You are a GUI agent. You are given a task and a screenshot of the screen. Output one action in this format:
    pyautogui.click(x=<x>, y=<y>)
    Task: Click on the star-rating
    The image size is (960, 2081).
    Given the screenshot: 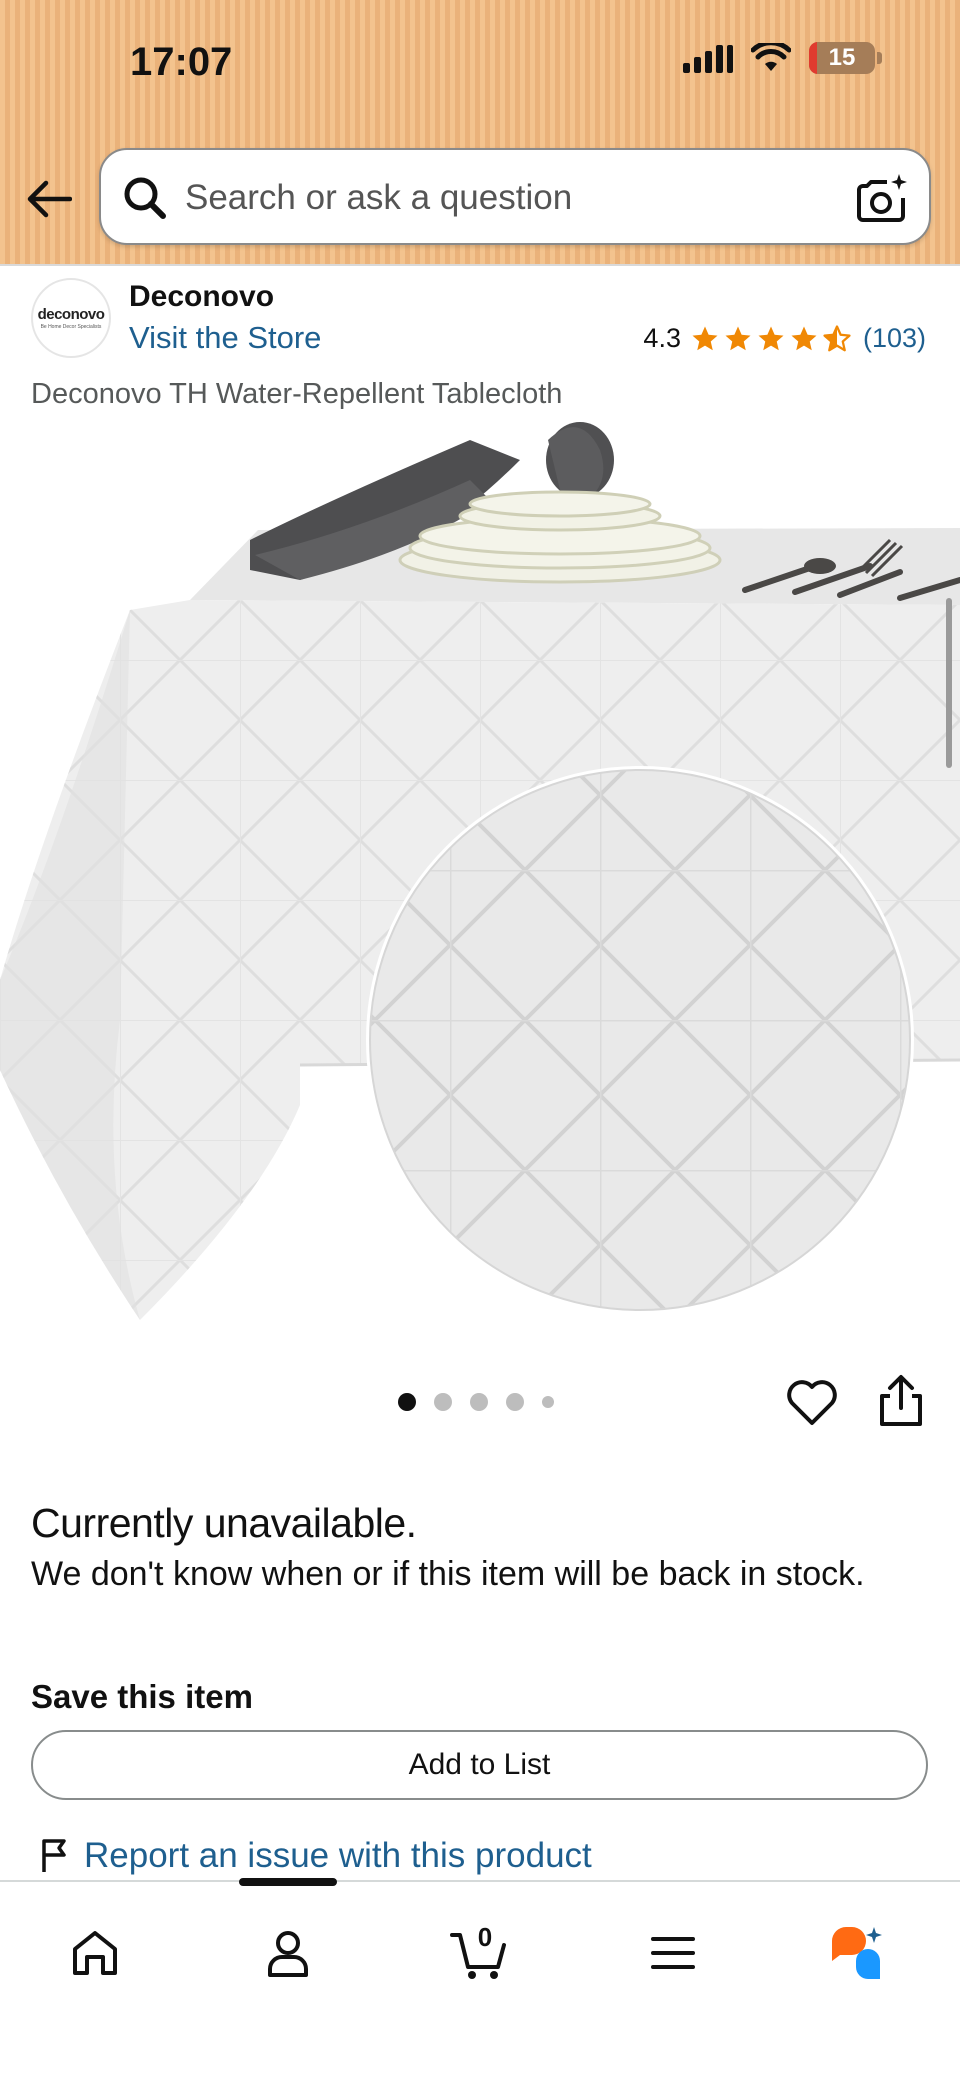 What is the action you would take?
    pyautogui.click(x=771, y=339)
    